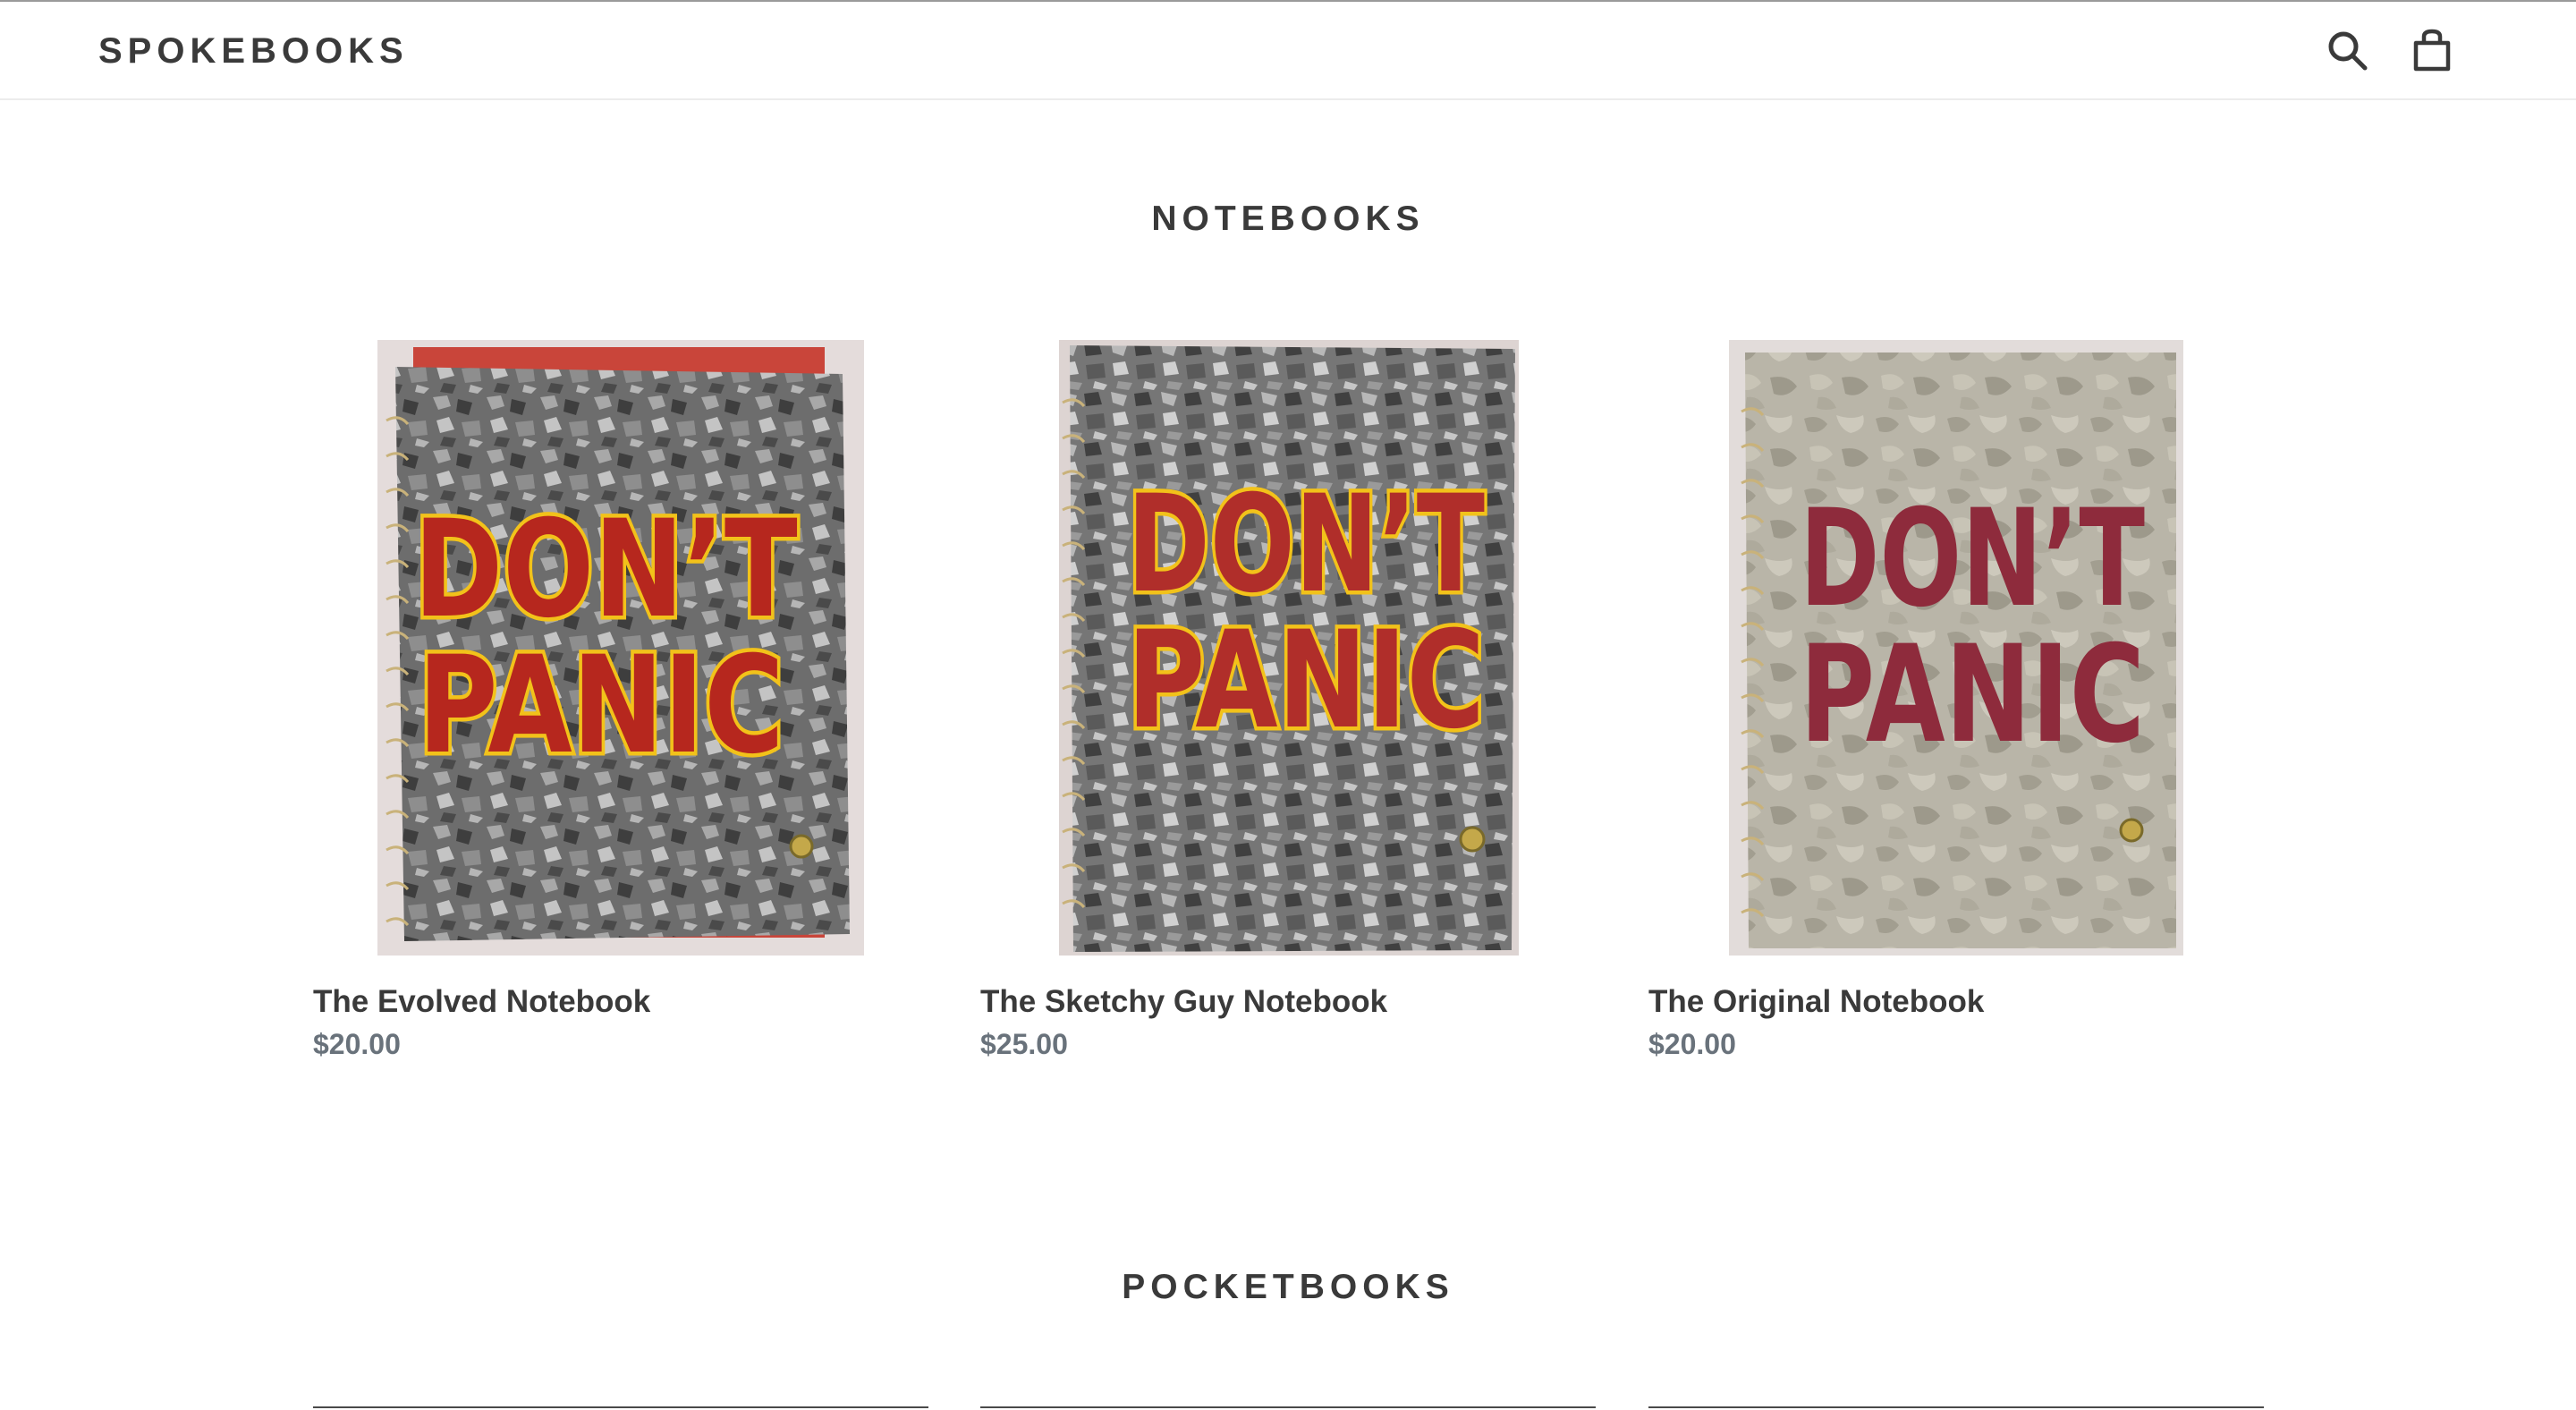 The height and width of the screenshot is (1410, 2576). Describe the element at coordinates (1288, 219) in the screenshot. I see `section-title-notebooks: NOTEBOOKS` at that location.